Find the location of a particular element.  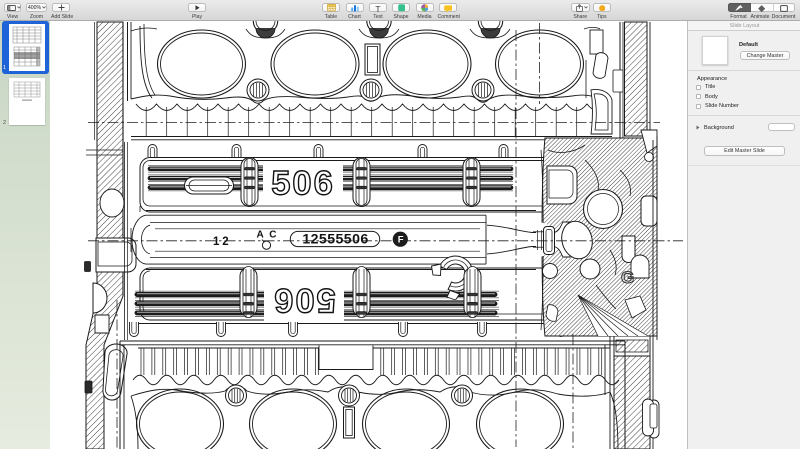

svg-text: AC is located at coordinates (269, 235).